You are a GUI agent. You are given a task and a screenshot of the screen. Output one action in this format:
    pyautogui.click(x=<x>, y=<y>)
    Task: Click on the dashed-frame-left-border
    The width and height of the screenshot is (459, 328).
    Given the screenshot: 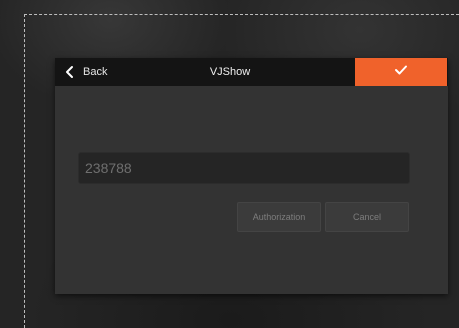 What is the action you would take?
    pyautogui.click(x=24, y=171)
    